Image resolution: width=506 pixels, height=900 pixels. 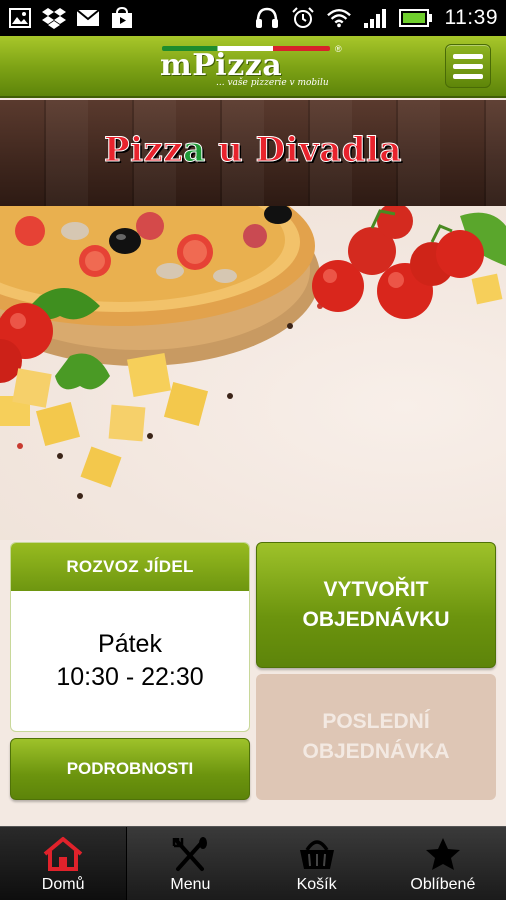 I want to click on create-order-label-line1: VYTVOŘIT, so click(x=376, y=589).